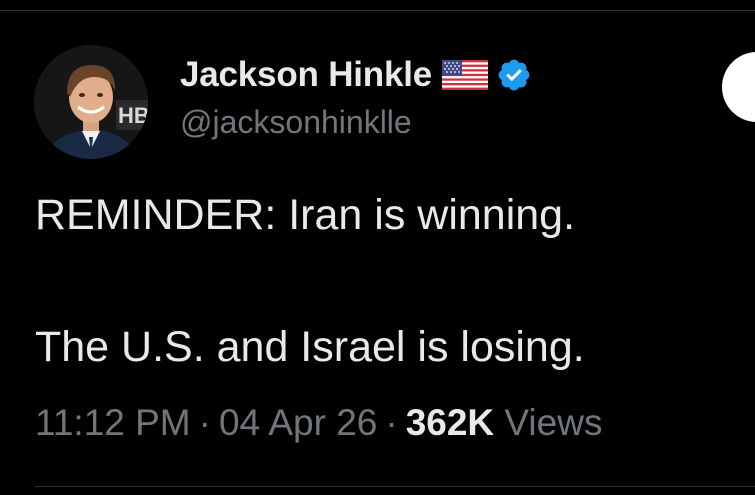 The image size is (755, 495). I want to click on name-row: Jackson Hinkle, so click(356, 75).